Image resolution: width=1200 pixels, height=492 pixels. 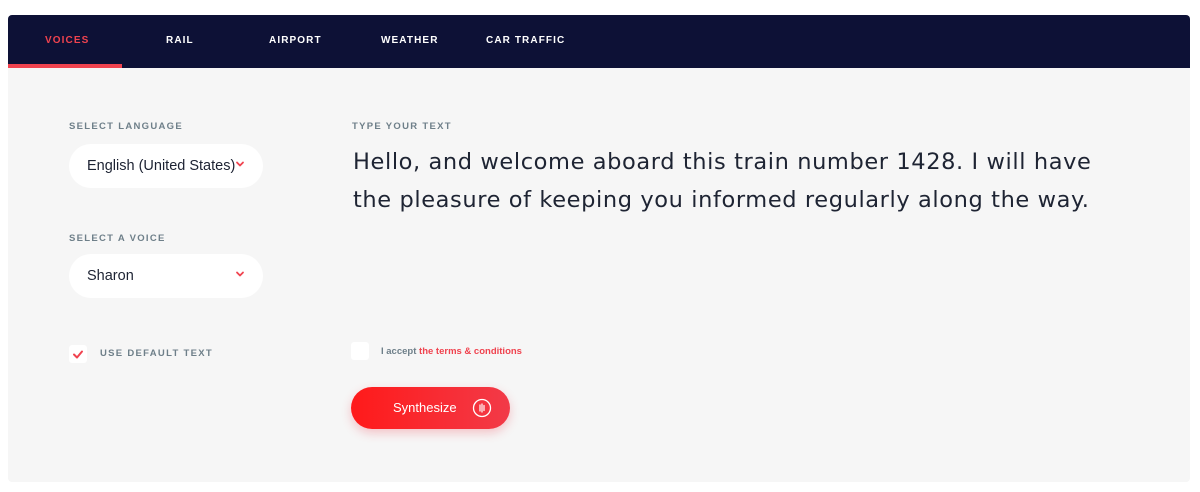 What do you see at coordinates (65, 66) in the screenshot?
I see `active-tab-indicator` at bounding box center [65, 66].